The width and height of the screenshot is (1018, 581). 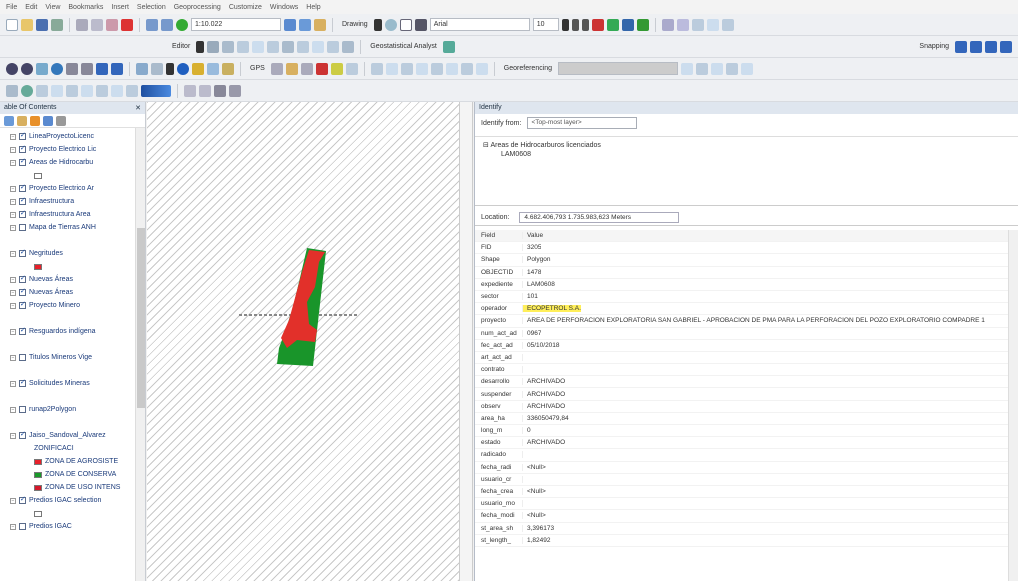 I want to click on geostatistical-analyst-menu: Geostatistical Analyst, so click(x=403, y=46).